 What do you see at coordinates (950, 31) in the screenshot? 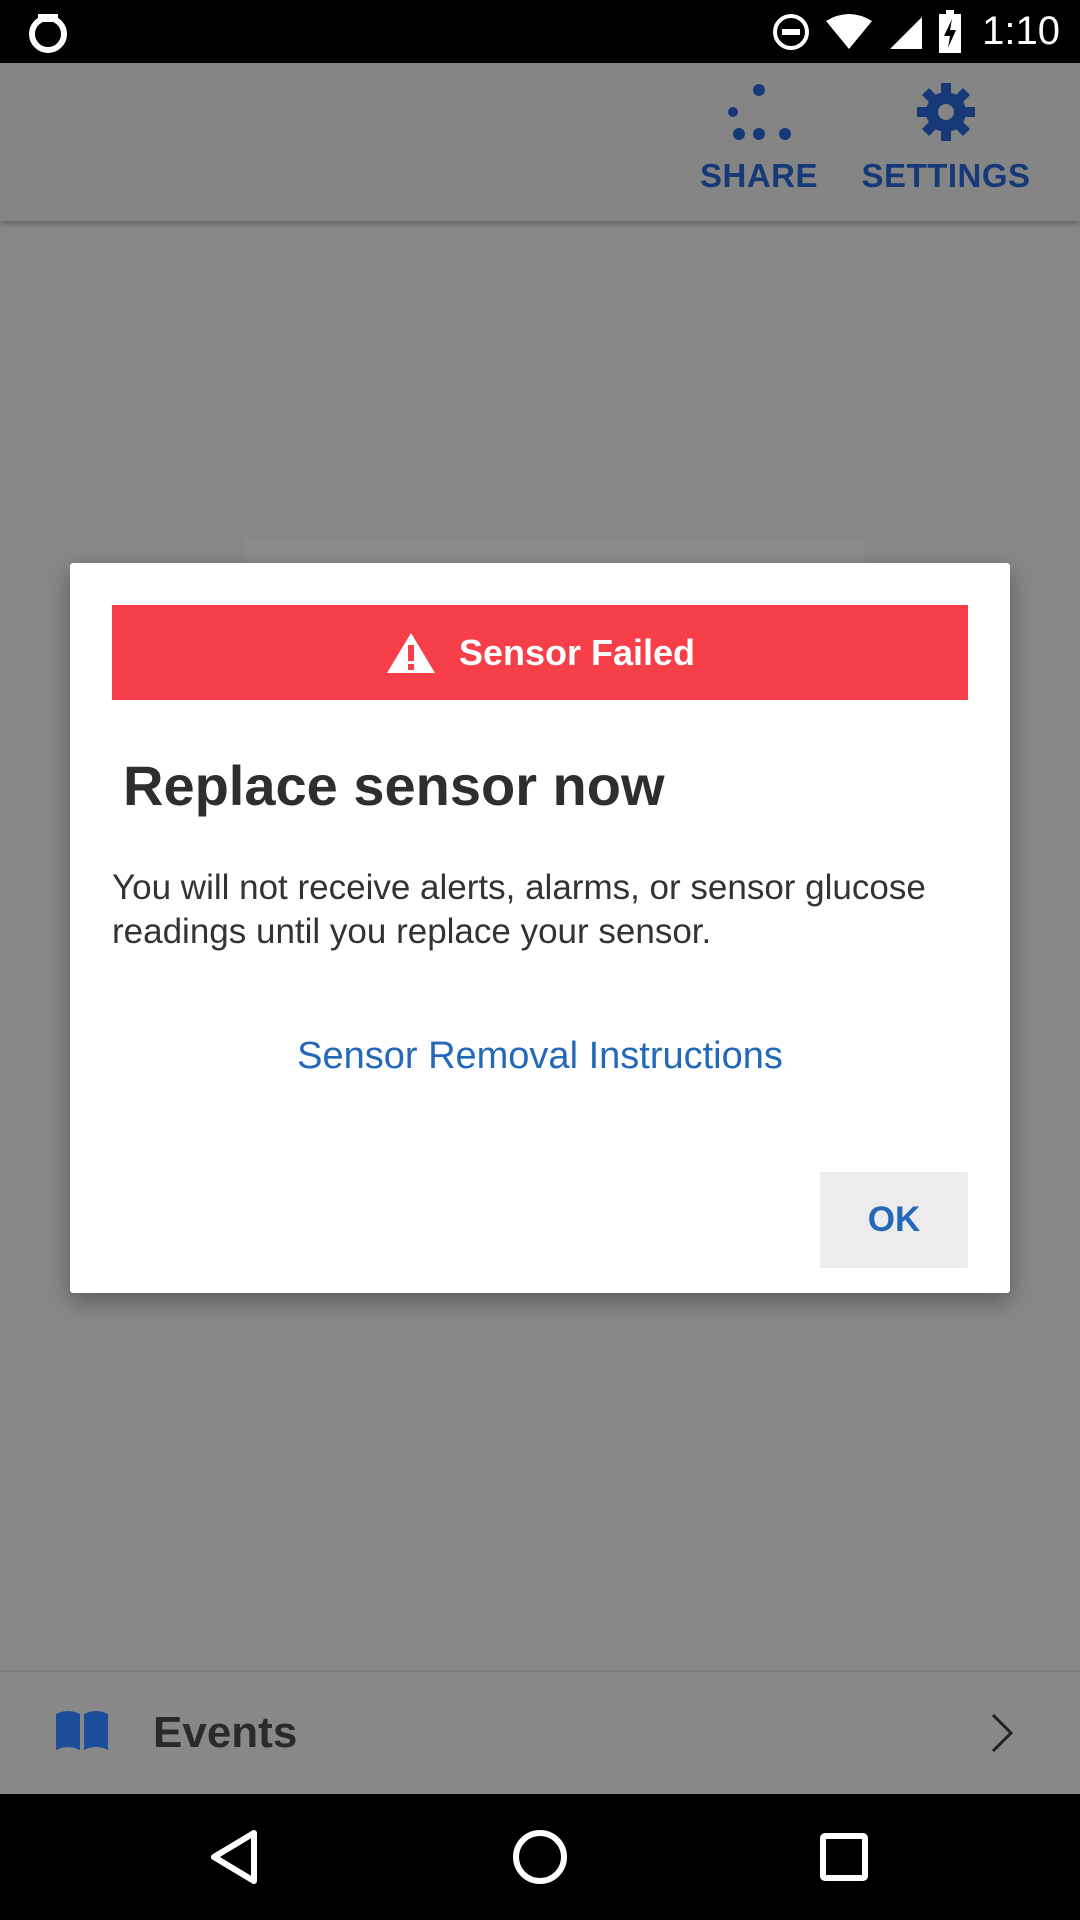
I see `battery-charging-icon` at bounding box center [950, 31].